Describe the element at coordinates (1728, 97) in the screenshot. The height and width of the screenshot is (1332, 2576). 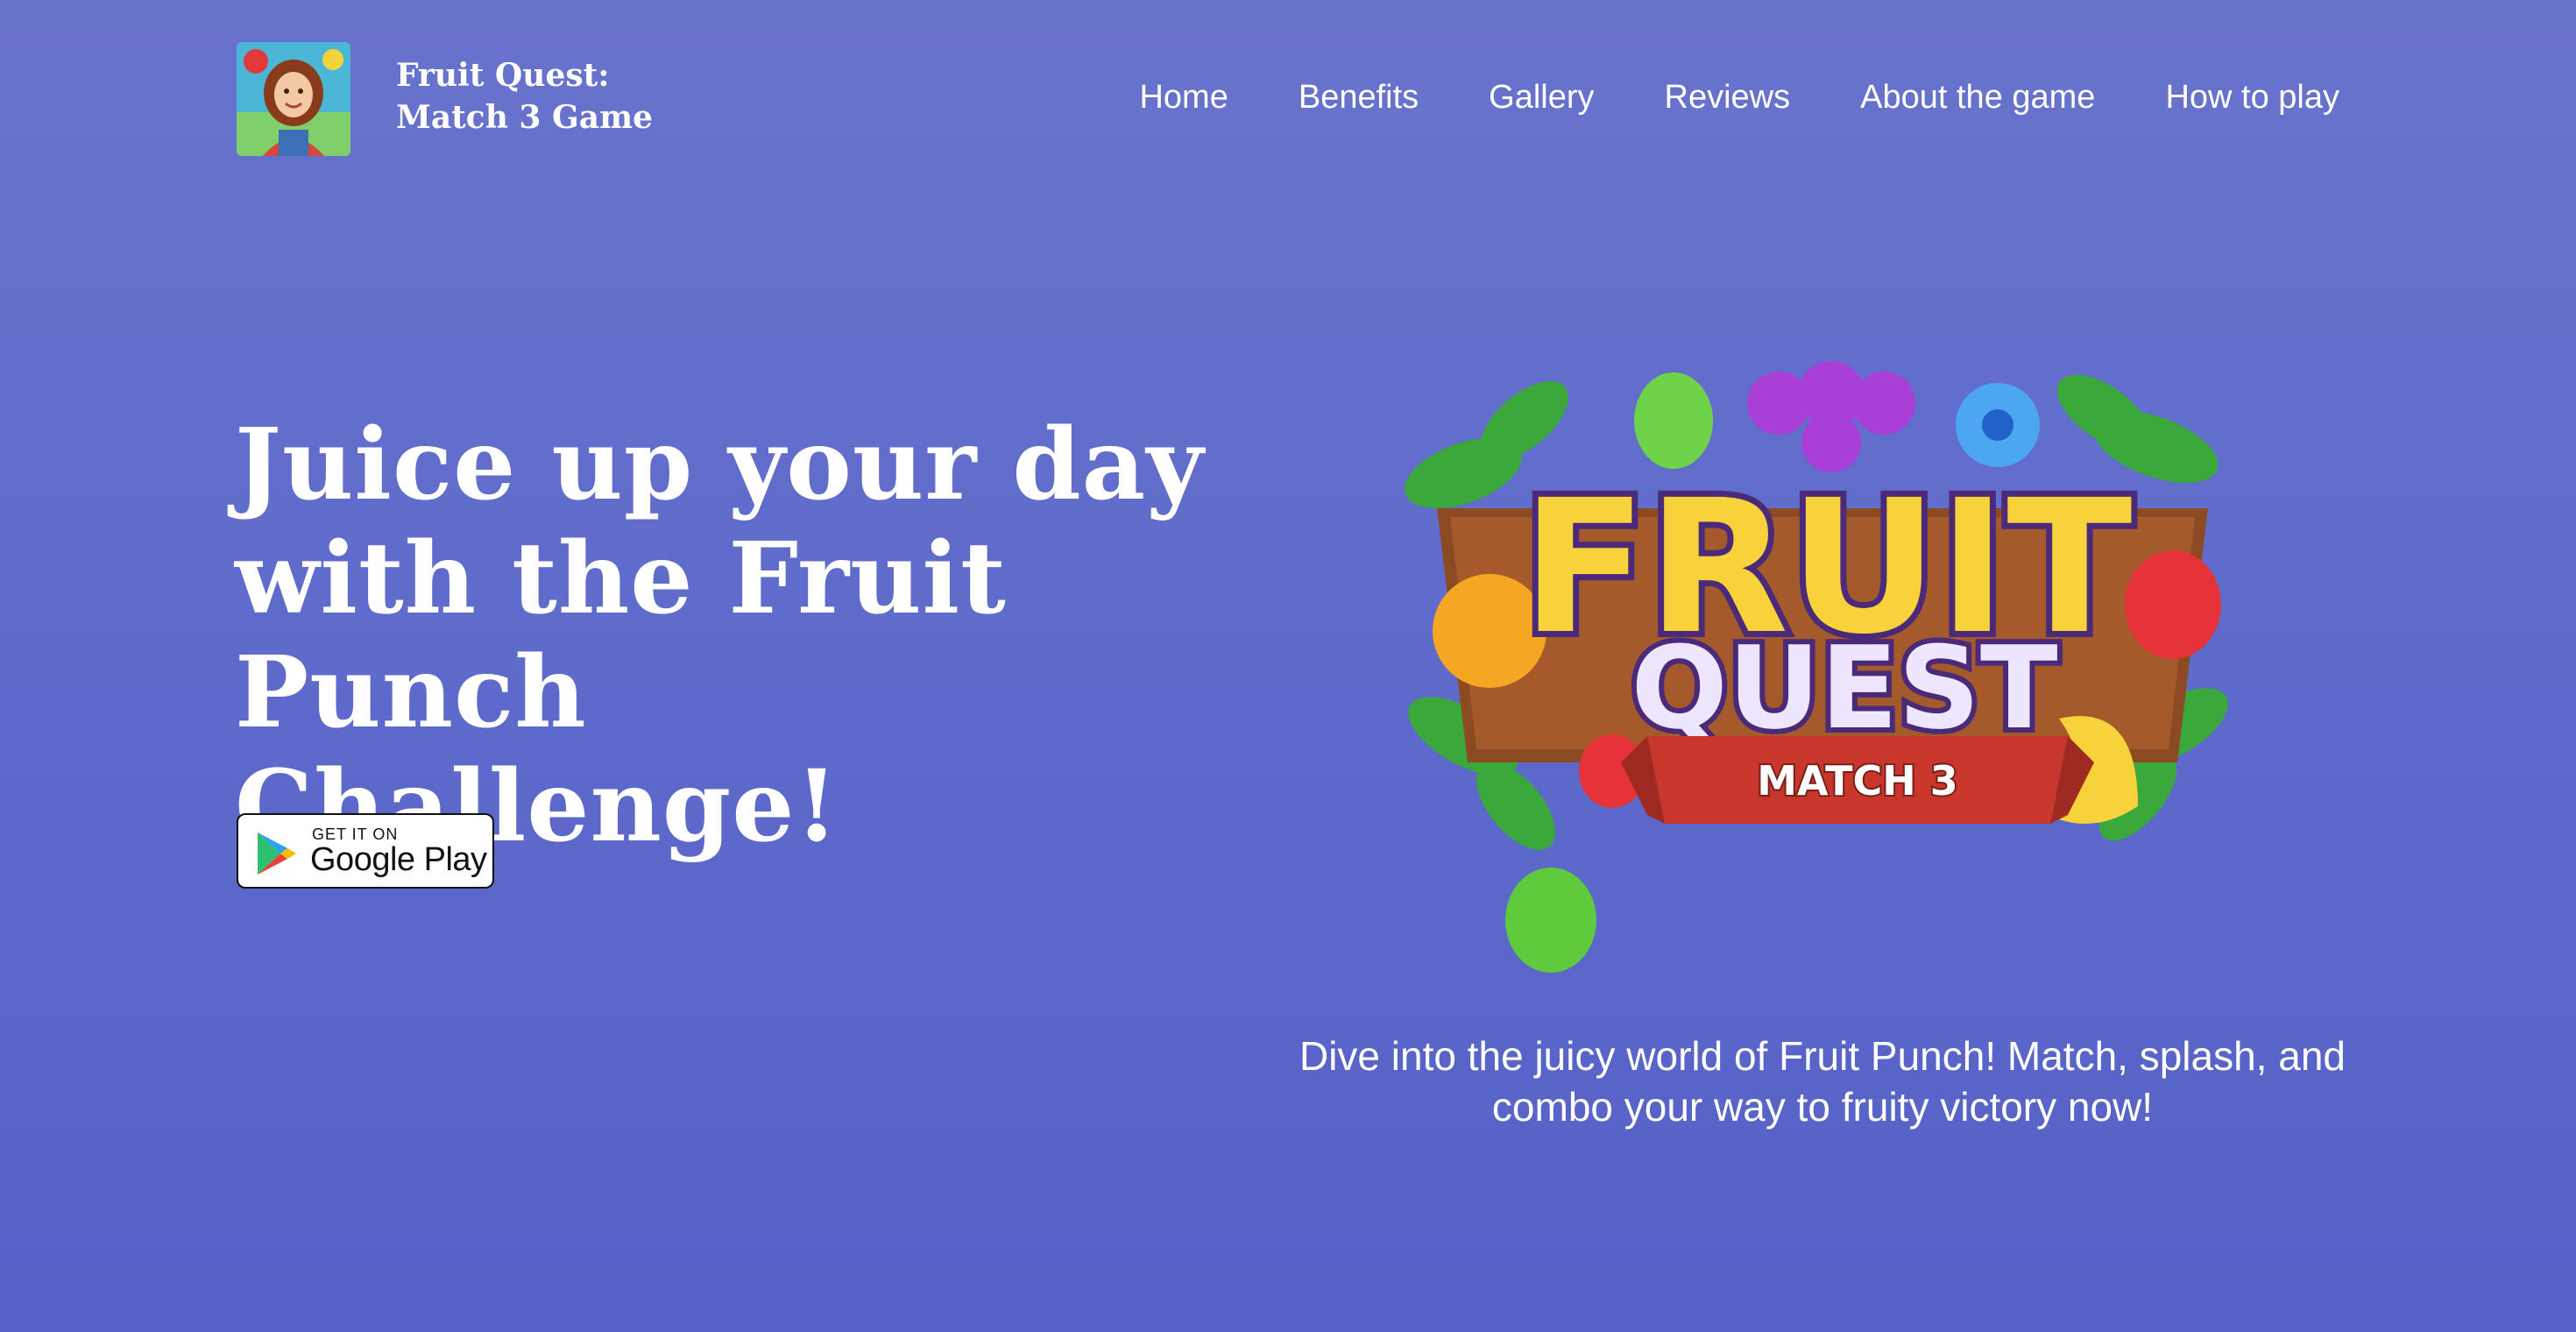
I see `nav-reviews: Reviews` at that location.